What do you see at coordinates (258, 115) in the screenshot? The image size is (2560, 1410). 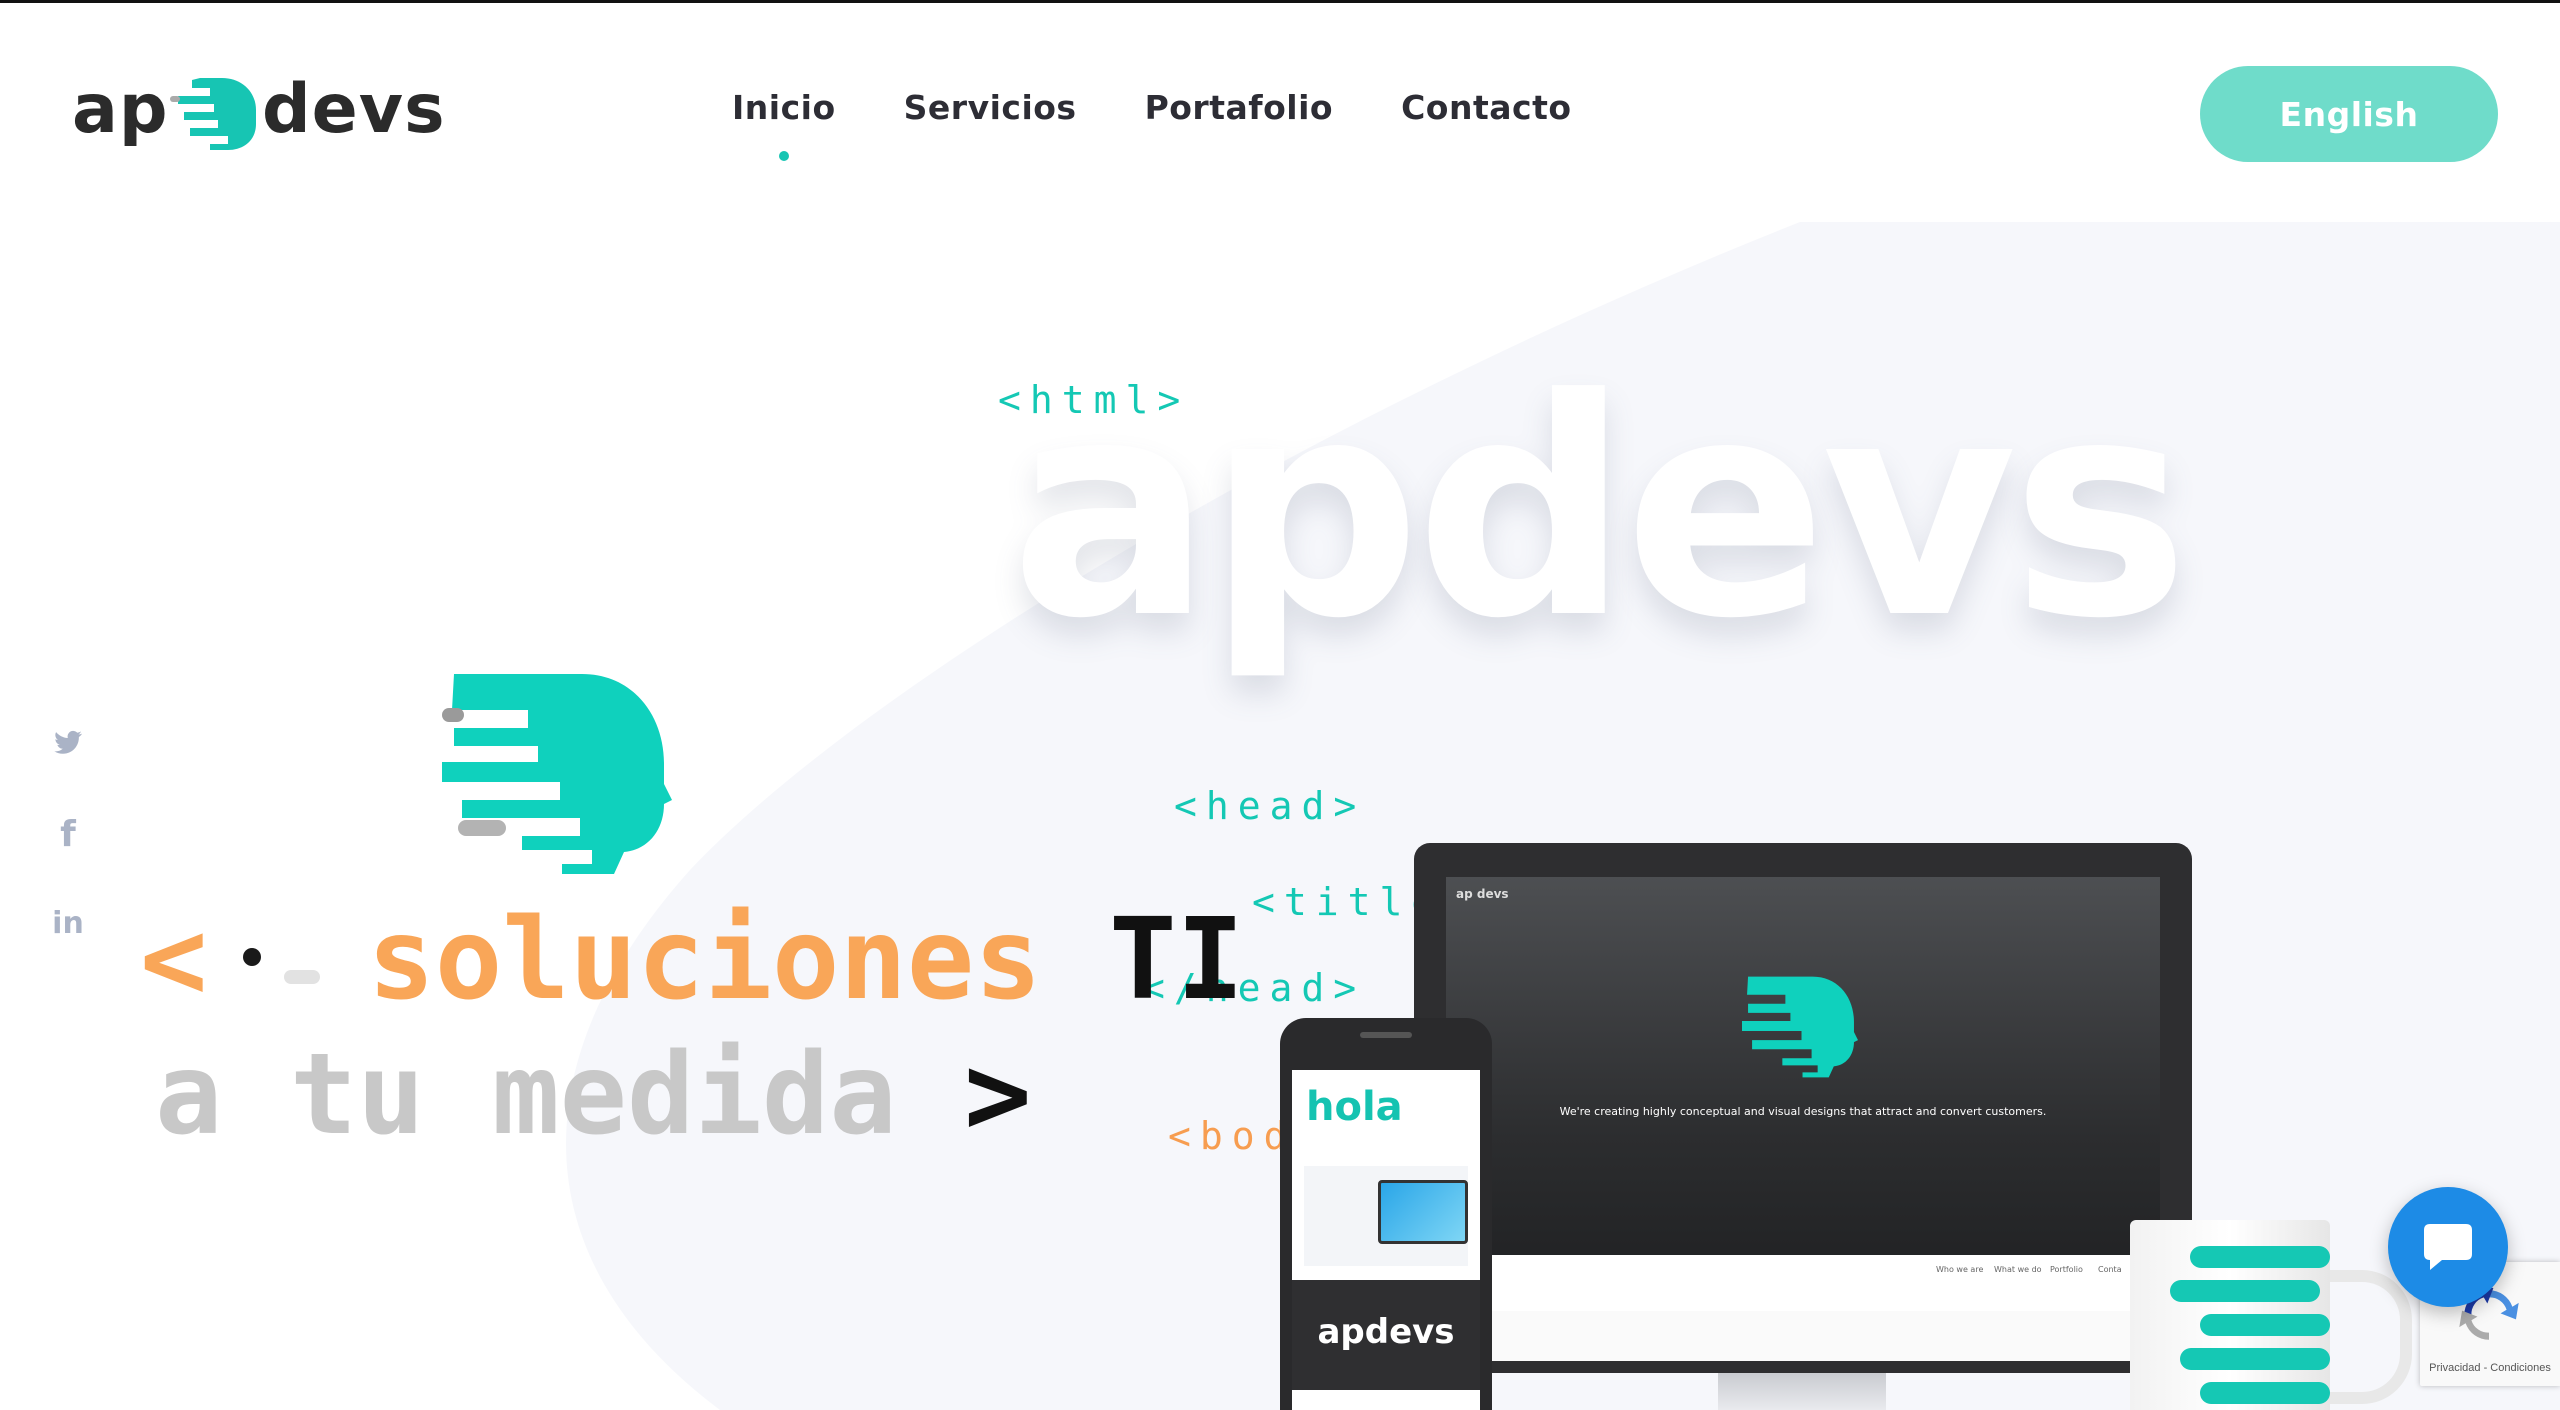 I see `site-logo: ap devs` at bounding box center [258, 115].